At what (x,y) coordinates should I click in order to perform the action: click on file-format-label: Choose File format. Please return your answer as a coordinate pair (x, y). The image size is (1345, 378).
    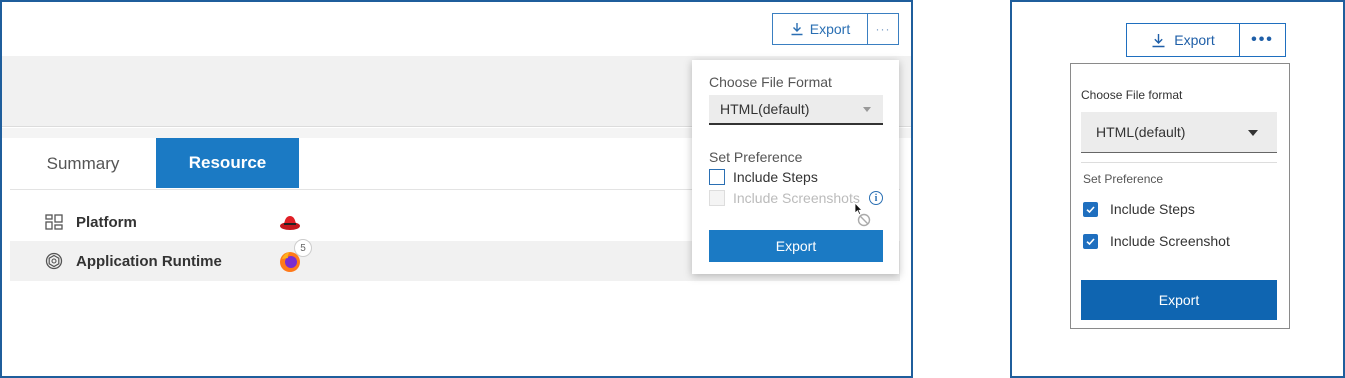
    Looking at the image, I should click on (1132, 95).